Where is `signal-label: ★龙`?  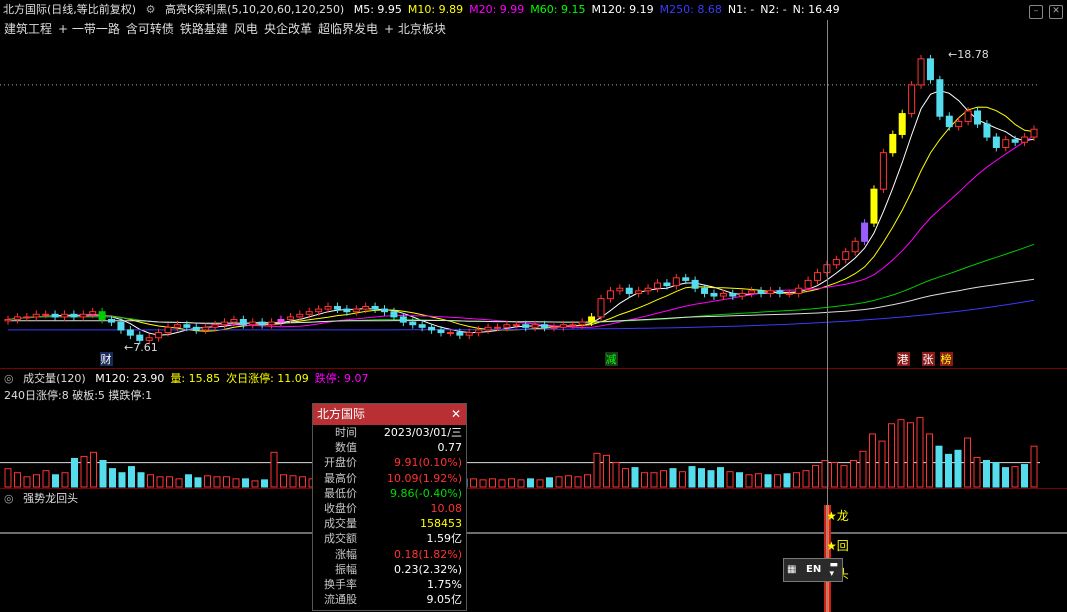
signal-label: ★龙 is located at coordinates (837, 516).